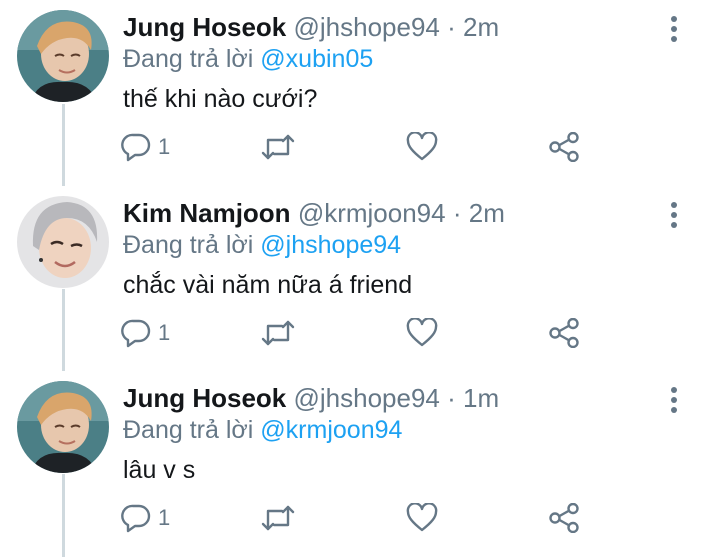 Image resolution: width=720 pixels, height=557 pixels. I want to click on author-name: Kim Namjoon, so click(207, 213).